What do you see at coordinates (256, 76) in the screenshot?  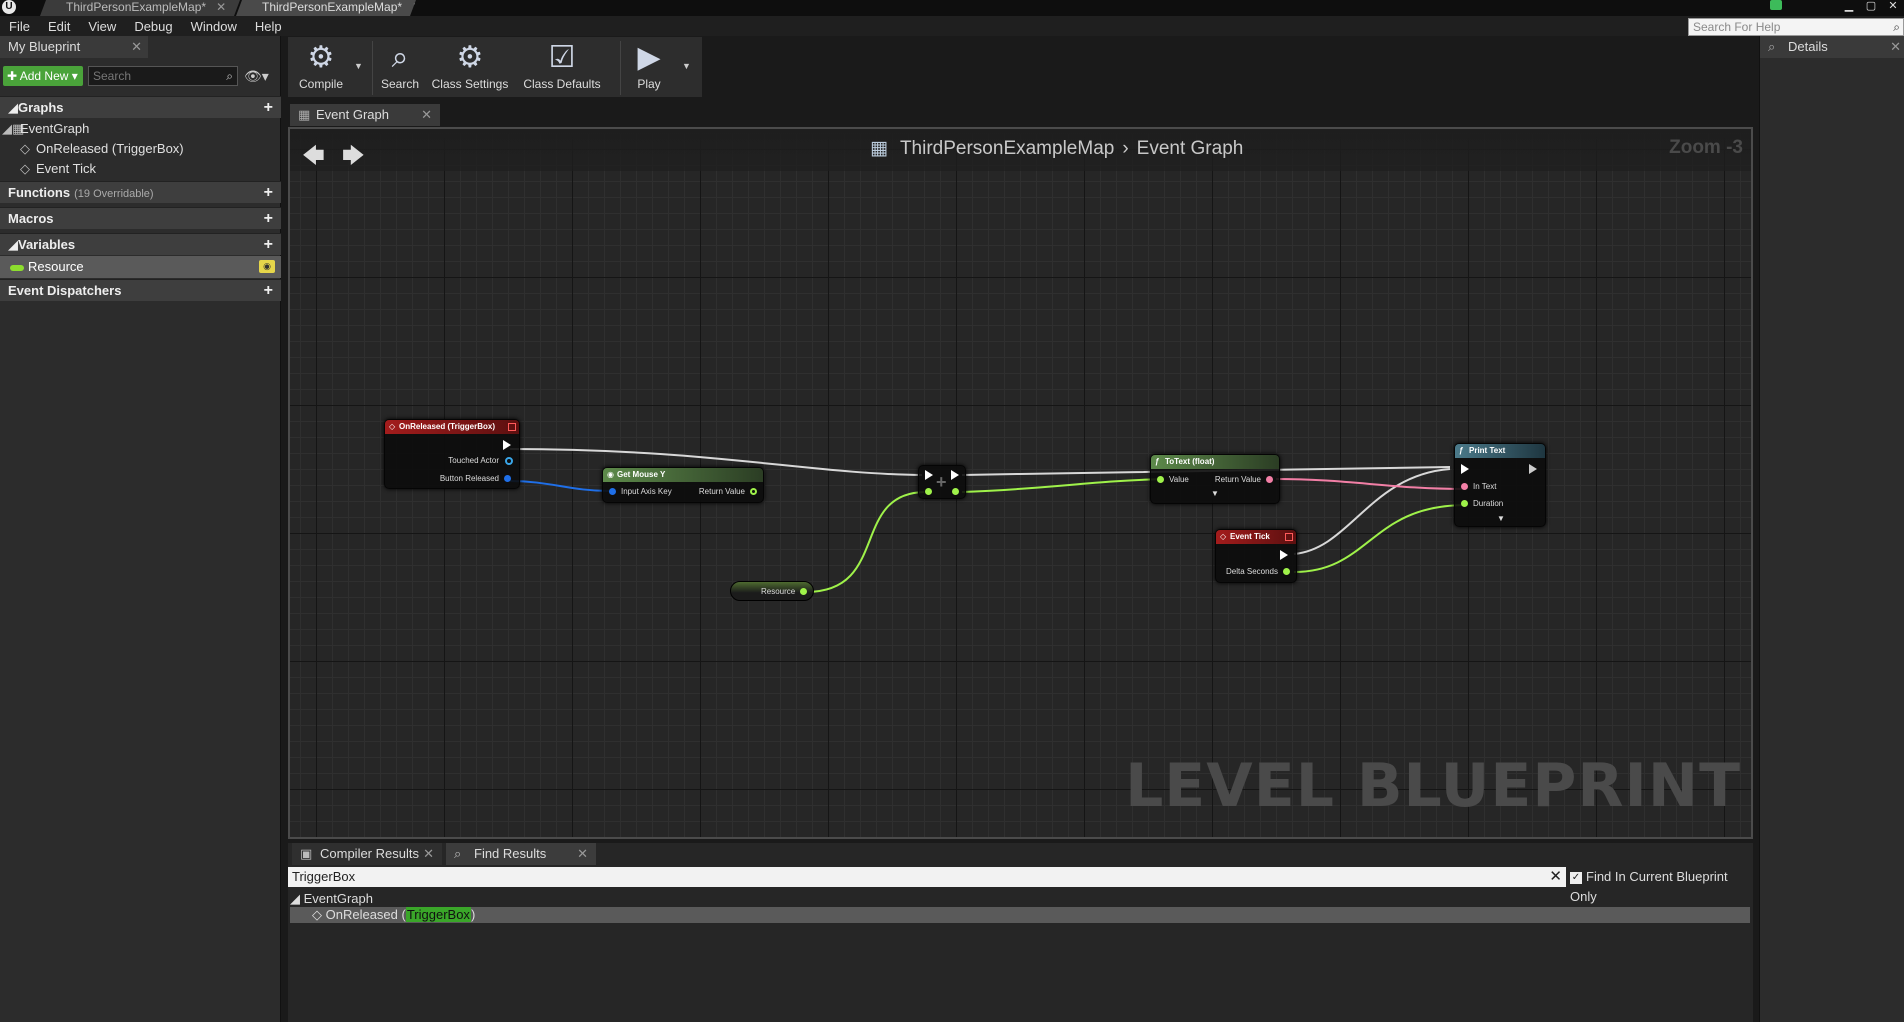 I see `view-options-eye-icon: 👁▾` at bounding box center [256, 76].